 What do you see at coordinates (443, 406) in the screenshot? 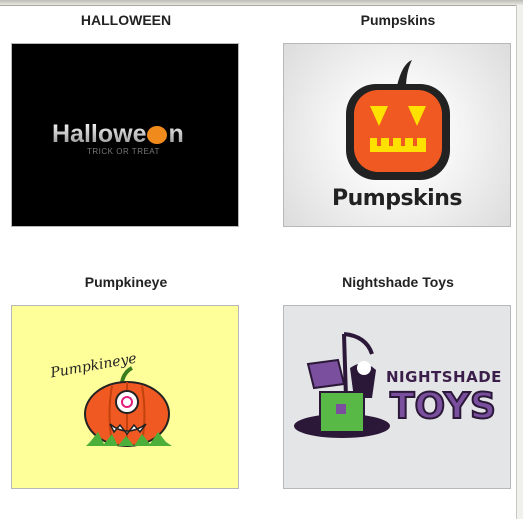
I see `logo-wordmark-bottom: TOYS` at bounding box center [443, 406].